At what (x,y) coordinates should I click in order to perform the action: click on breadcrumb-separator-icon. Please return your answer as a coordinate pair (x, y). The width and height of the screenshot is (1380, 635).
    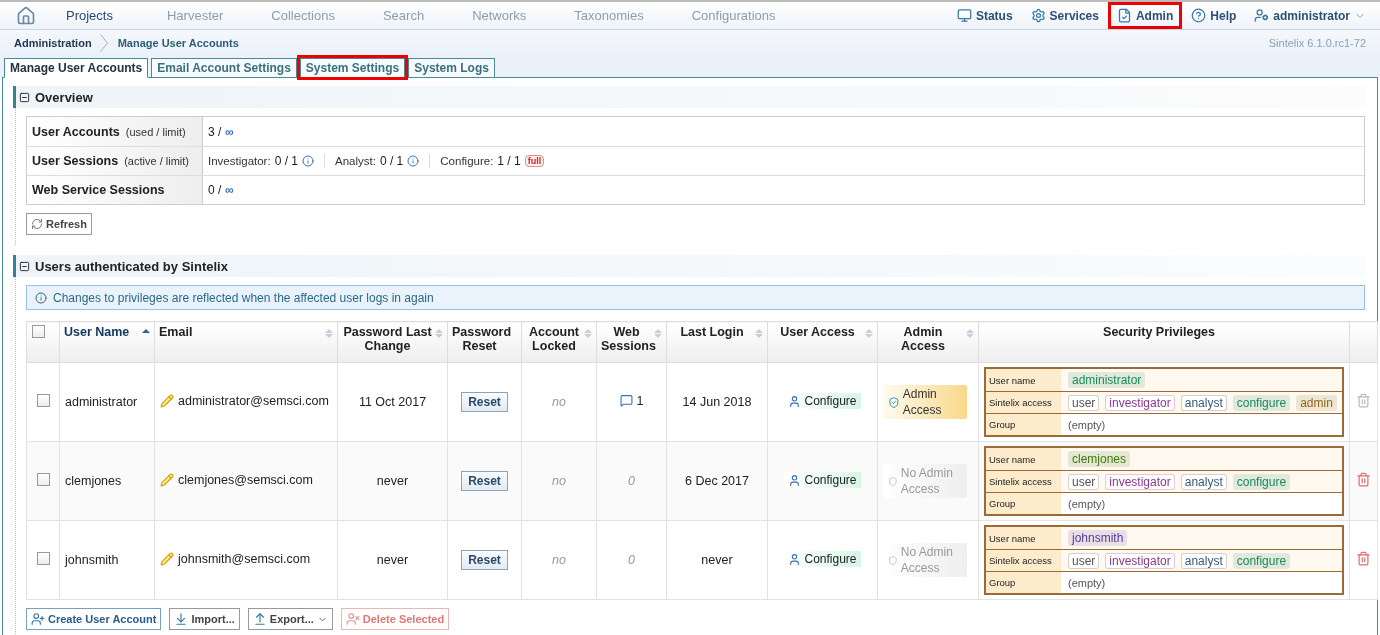
    Looking at the image, I should click on (103, 43).